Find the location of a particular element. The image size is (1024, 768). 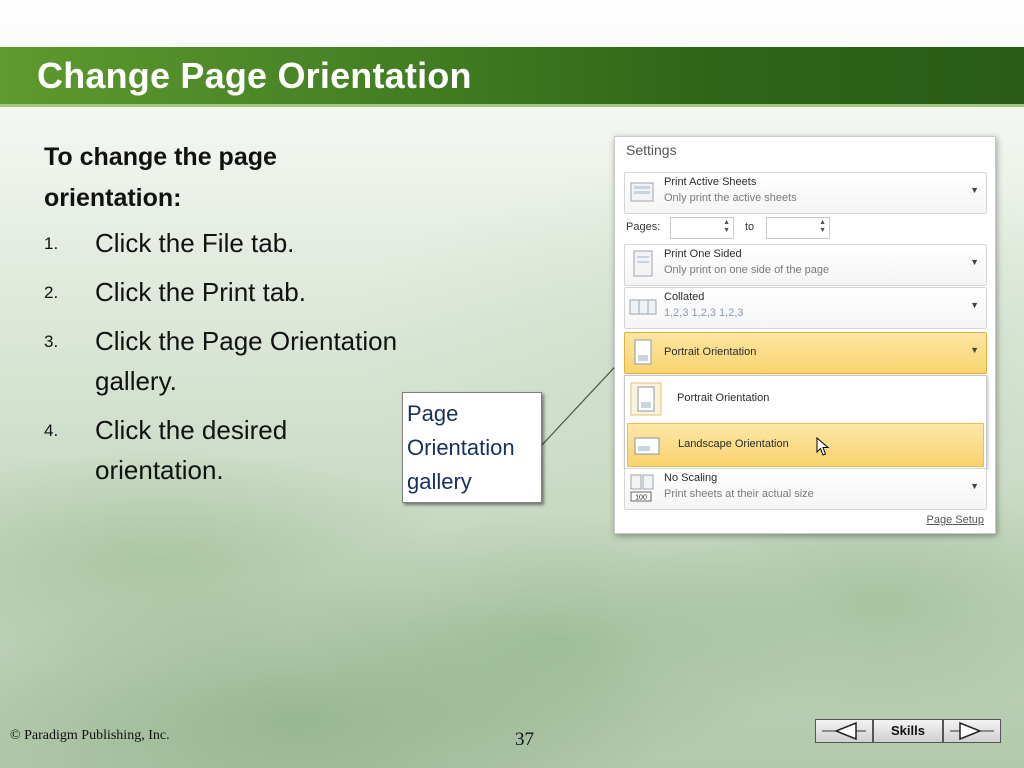

collated-label: Collated is located at coordinates (684, 297).